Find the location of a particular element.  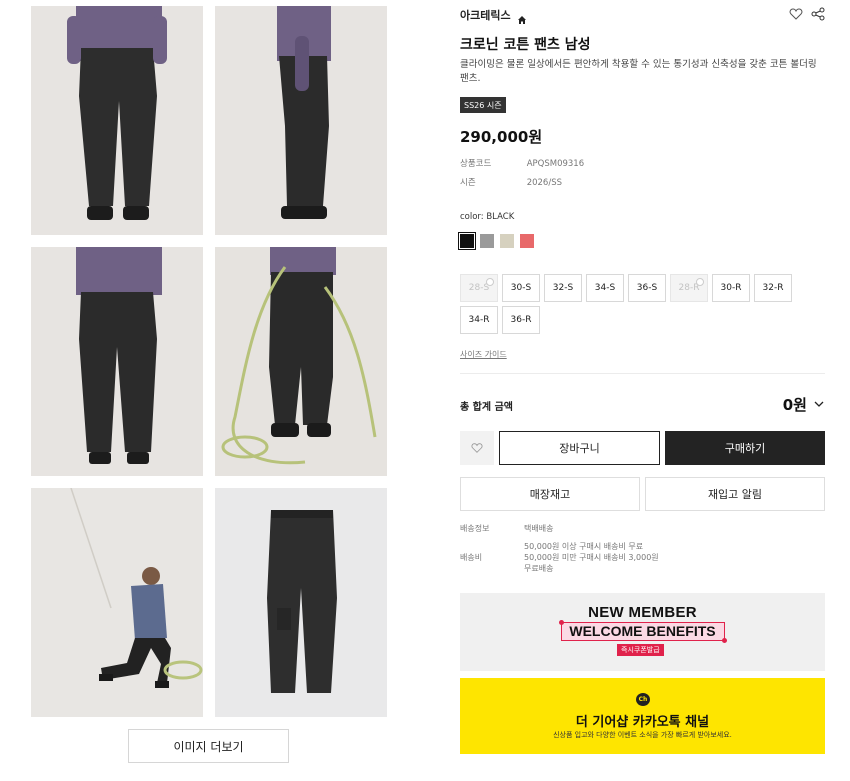

spec-season: 시즌 2026/SS is located at coordinates (560, 182).